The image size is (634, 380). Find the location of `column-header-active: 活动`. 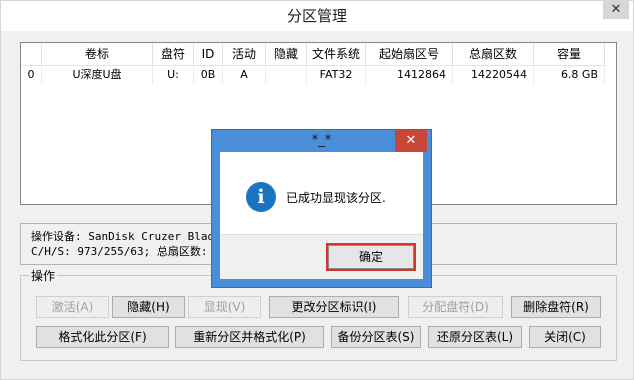

column-header-active: 活动 is located at coordinates (244, 54).